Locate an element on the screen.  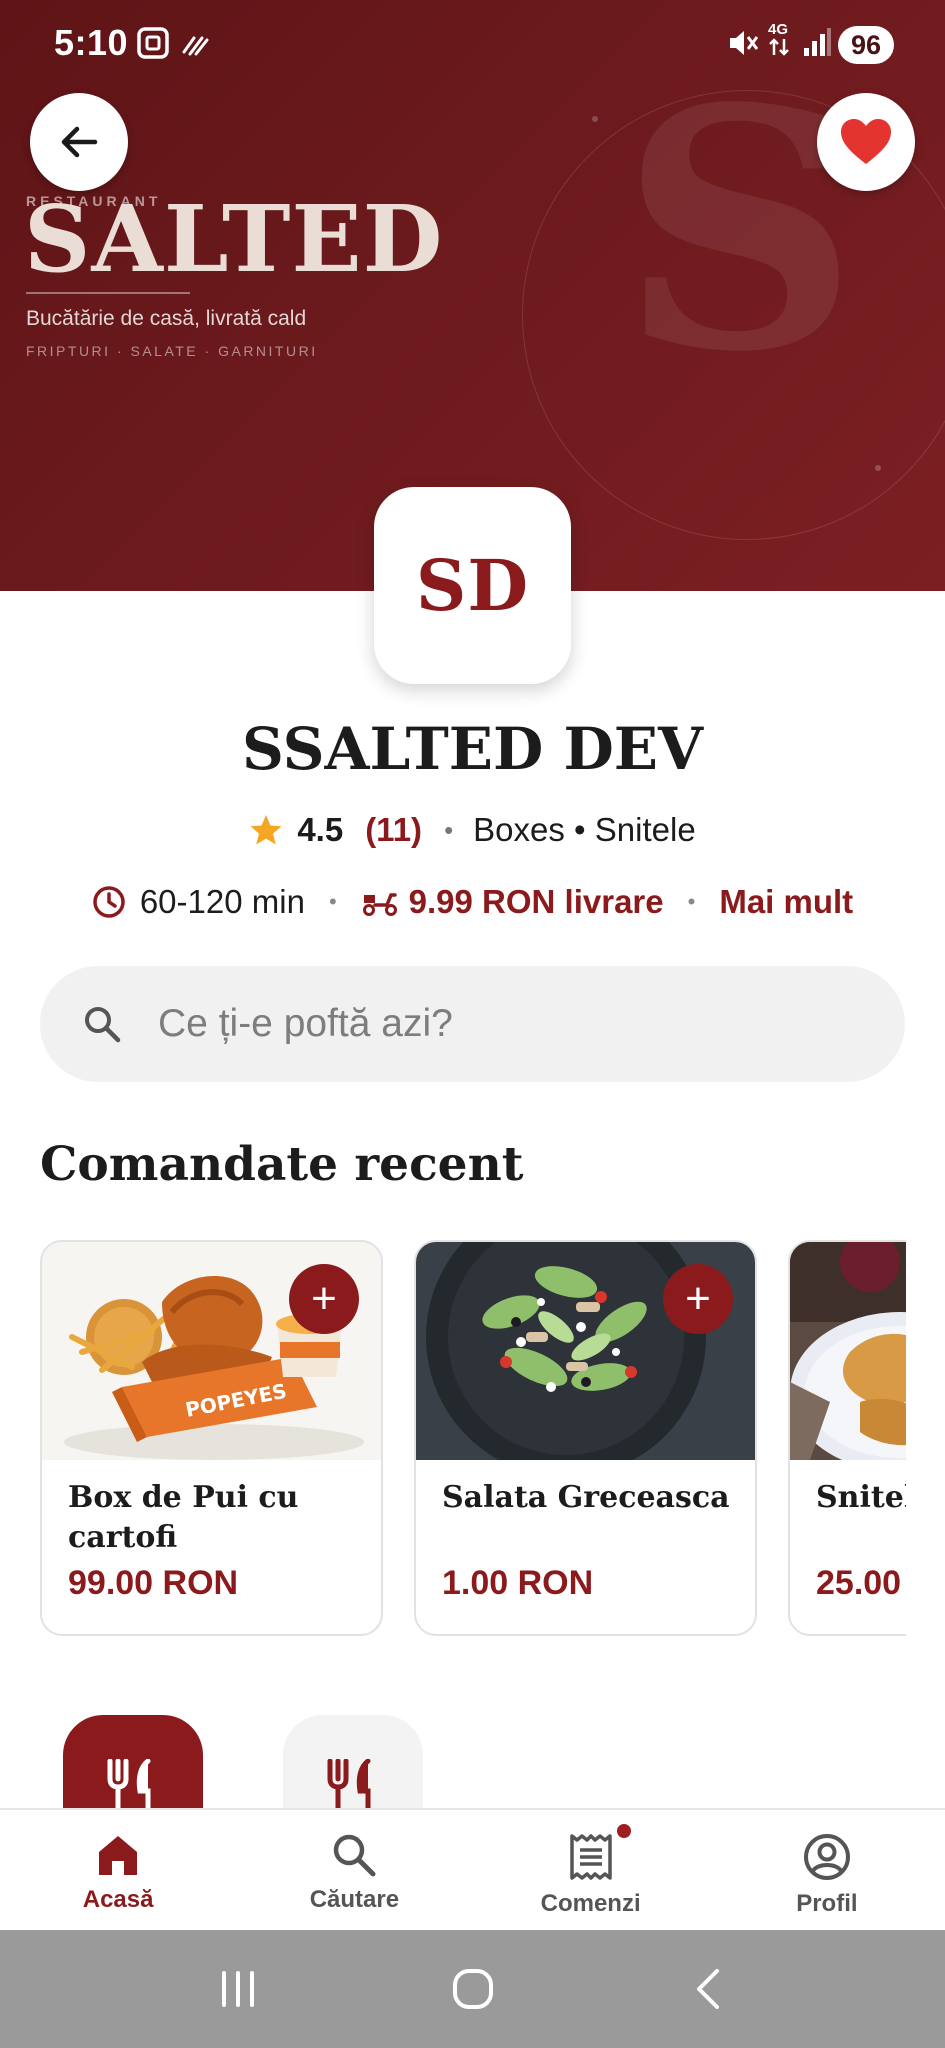
heart-icon is located at coordinates (866, 141).